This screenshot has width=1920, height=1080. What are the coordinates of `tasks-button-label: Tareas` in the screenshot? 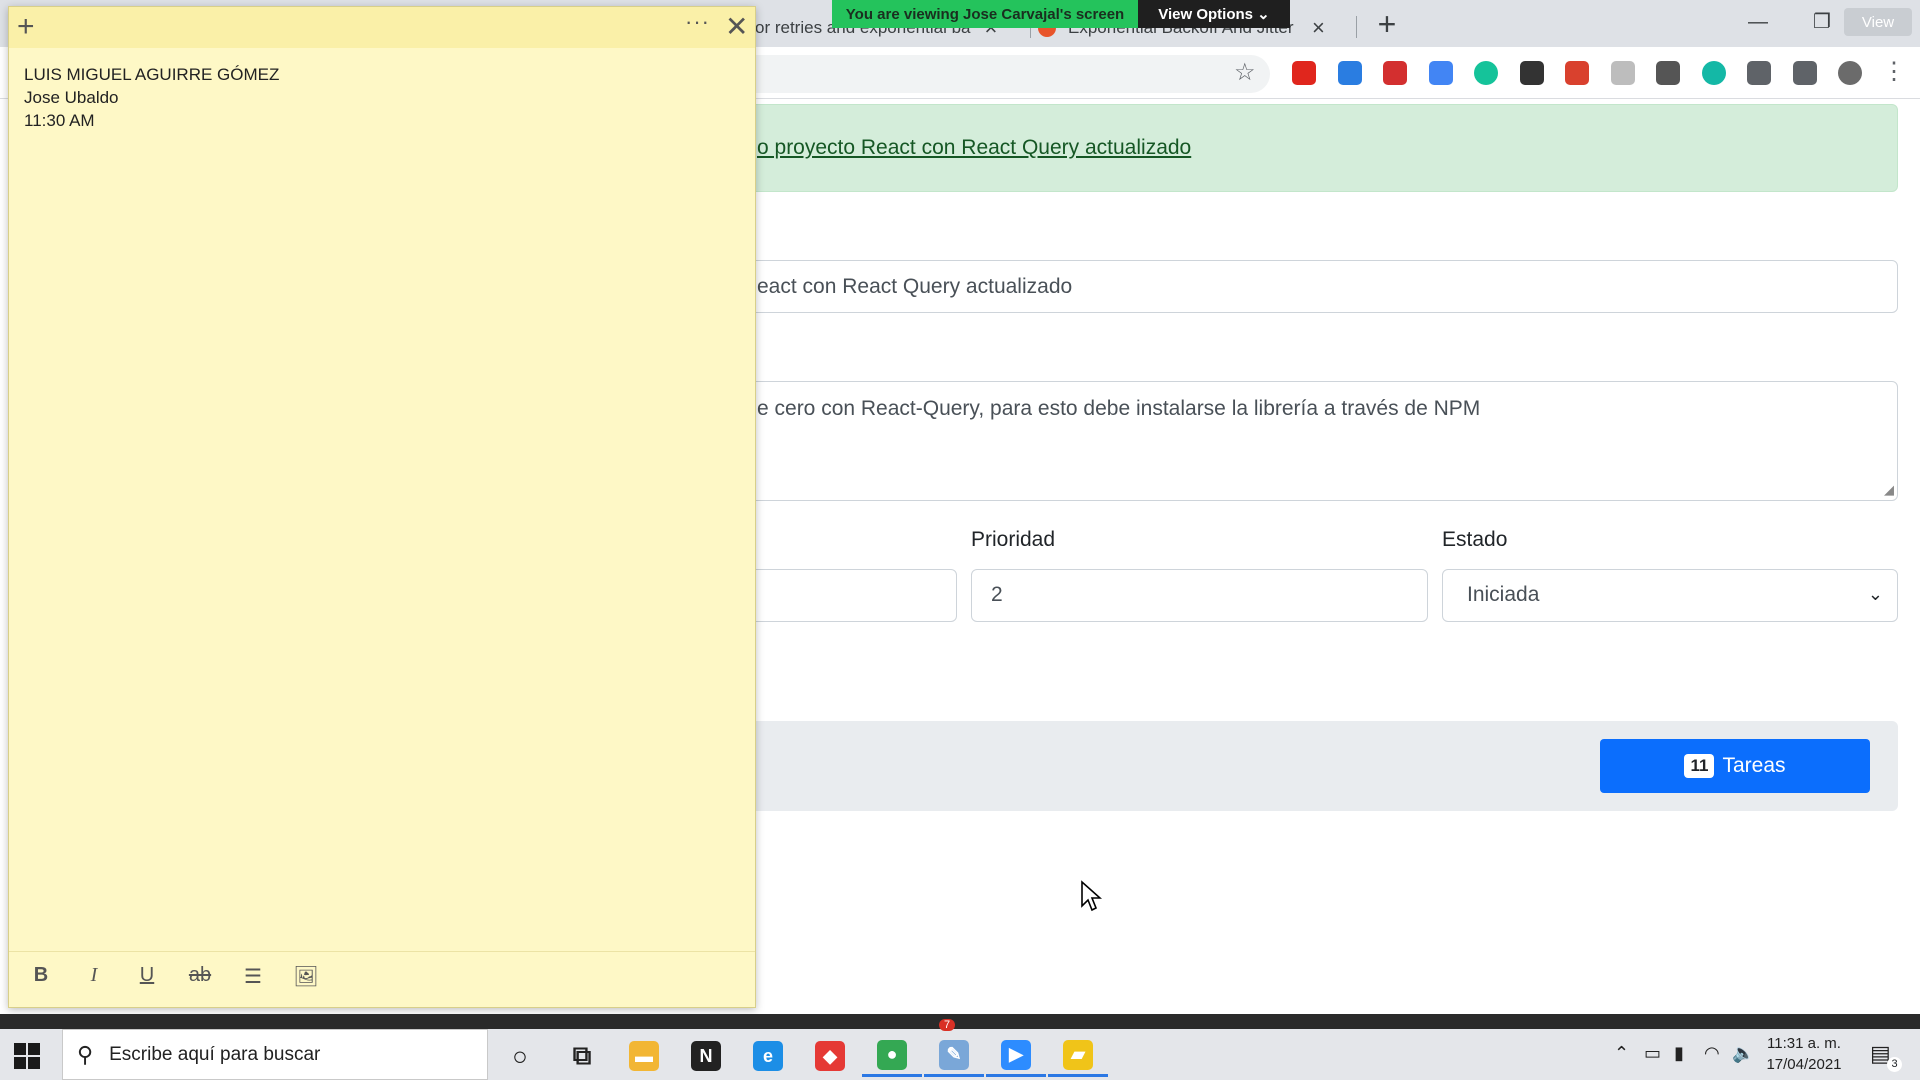 It's located at (1754, 765).